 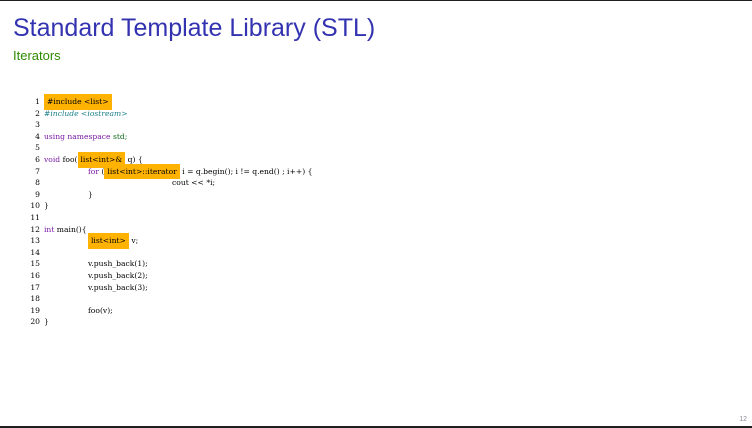 What do you see at coordinates (35, 252) in the screenshot?
I see `line-number: 14` at bounding box center [35, 252].